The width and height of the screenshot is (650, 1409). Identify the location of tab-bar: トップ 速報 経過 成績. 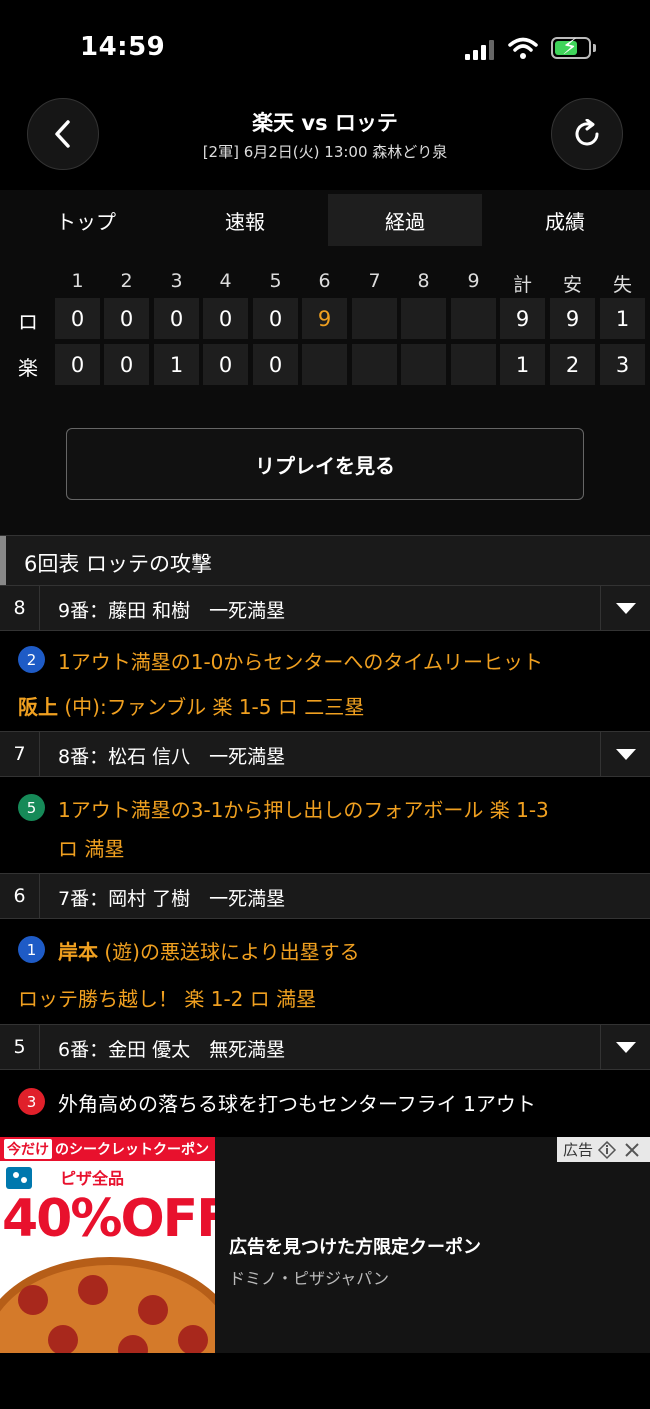
(325, 220).